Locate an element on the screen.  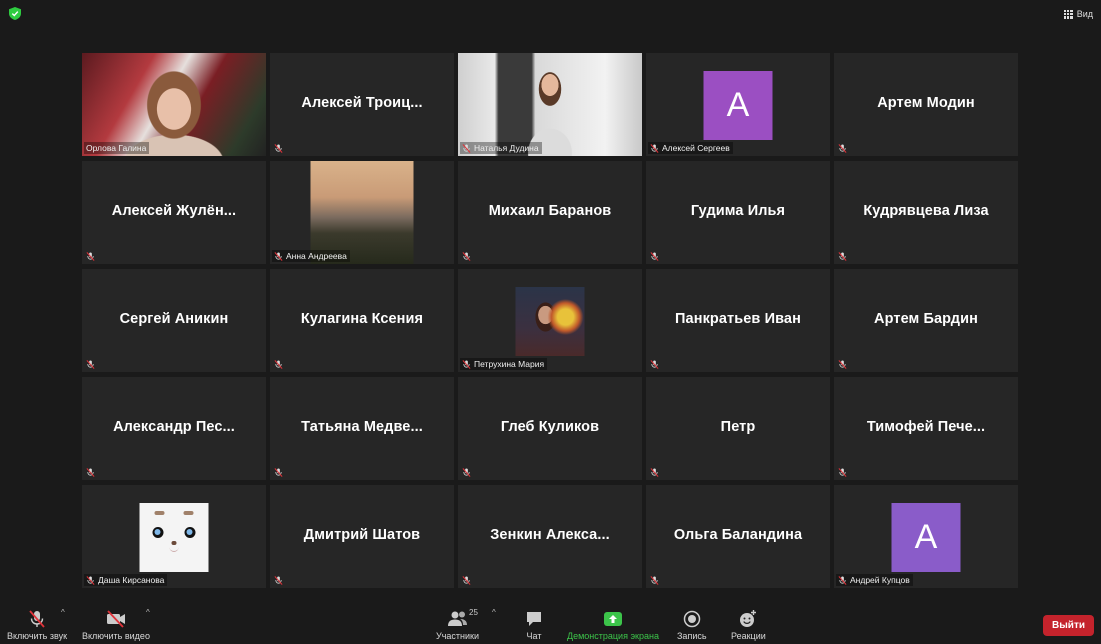
chat-label: Чат is located at coordinates (534, 636).